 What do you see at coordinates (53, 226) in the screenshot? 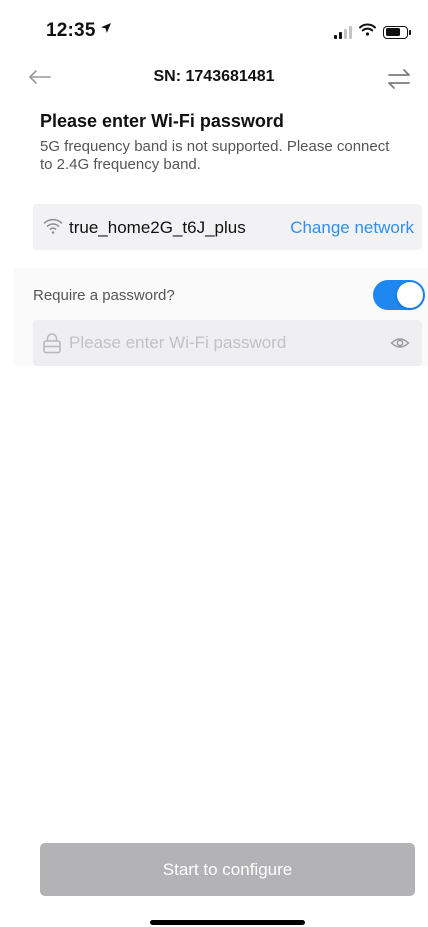
I see `wifi-icon` at bounding box center [53, 226].